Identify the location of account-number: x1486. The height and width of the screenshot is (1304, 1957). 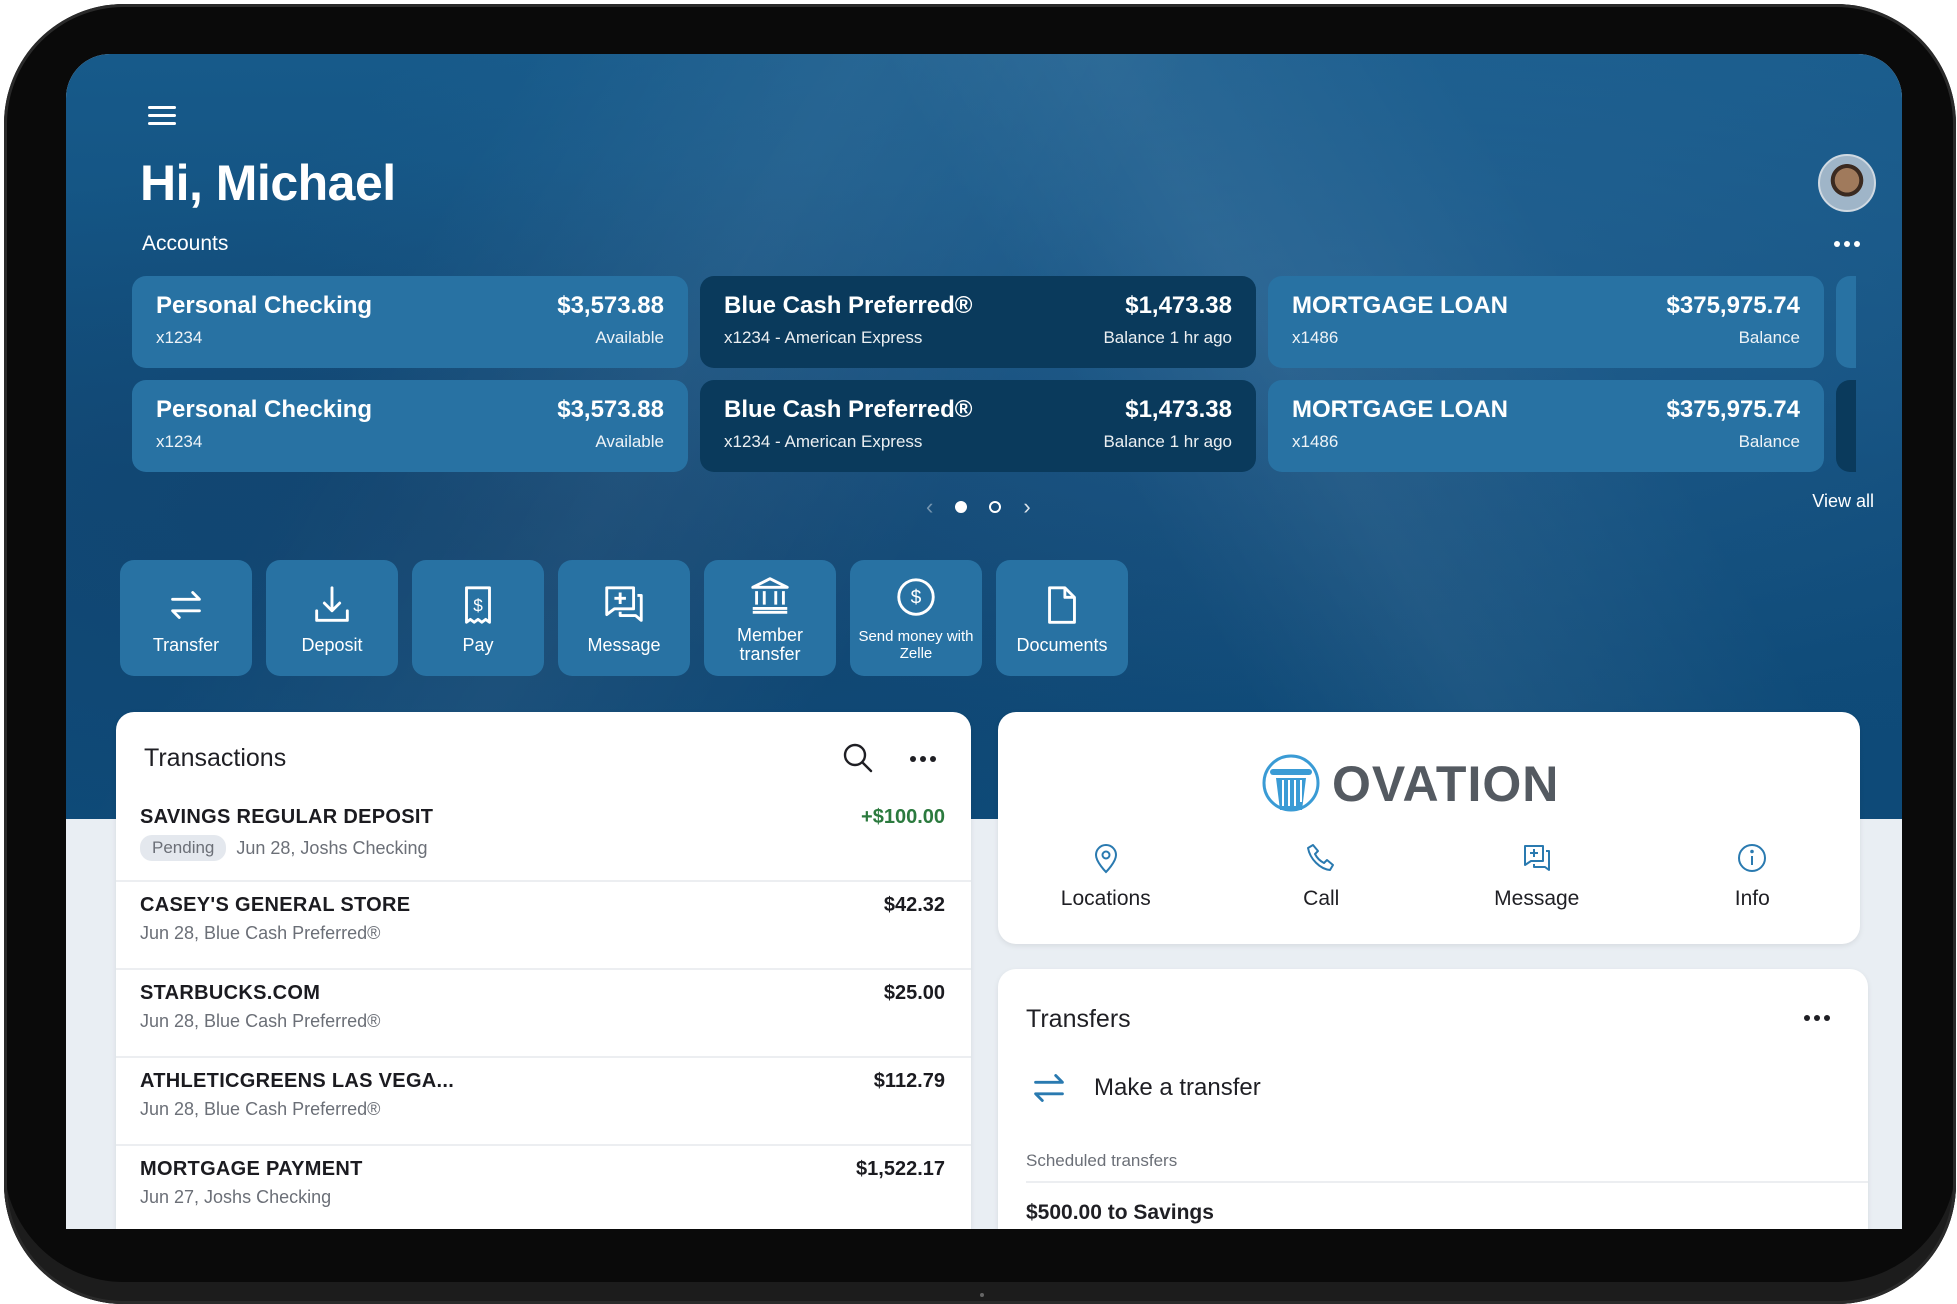
(1315, 337).